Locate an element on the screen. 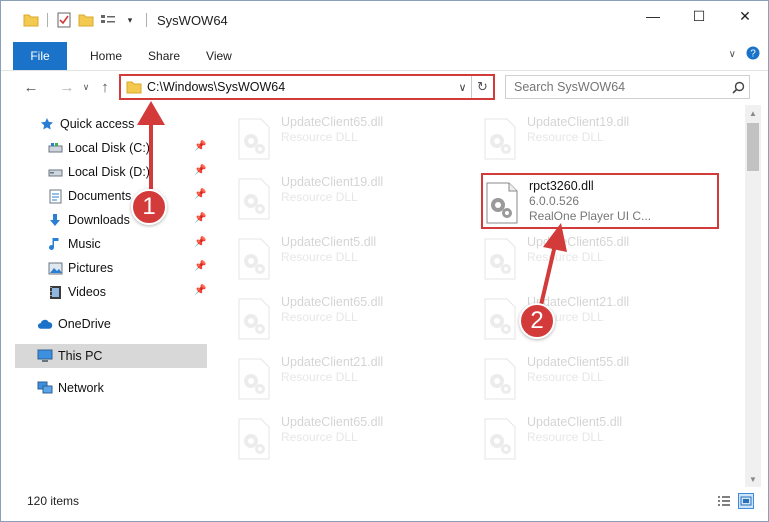  address-path: C:\Windows\SysWOW64 is located at coordinates (287, 87).